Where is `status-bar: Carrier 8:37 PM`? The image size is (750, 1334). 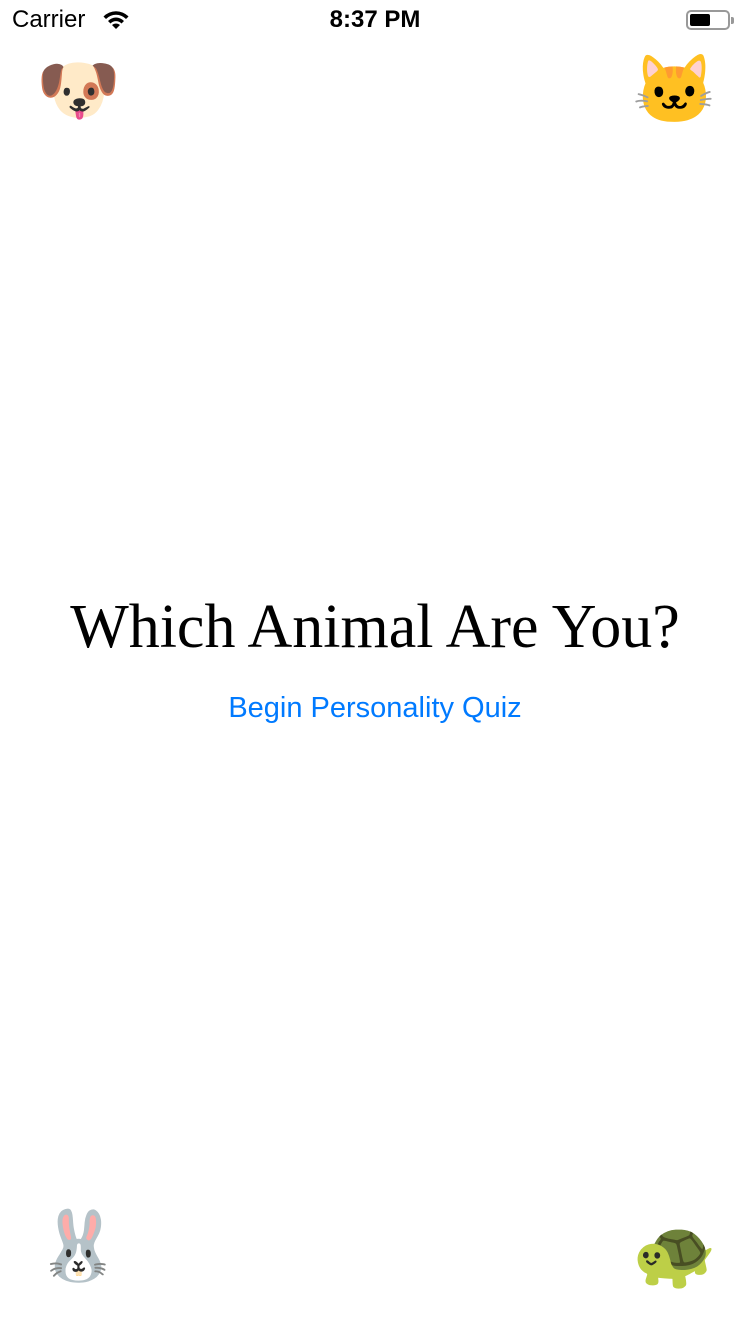
status-bar: Carrier 8:37 PM is located at coordinates (375, 20).